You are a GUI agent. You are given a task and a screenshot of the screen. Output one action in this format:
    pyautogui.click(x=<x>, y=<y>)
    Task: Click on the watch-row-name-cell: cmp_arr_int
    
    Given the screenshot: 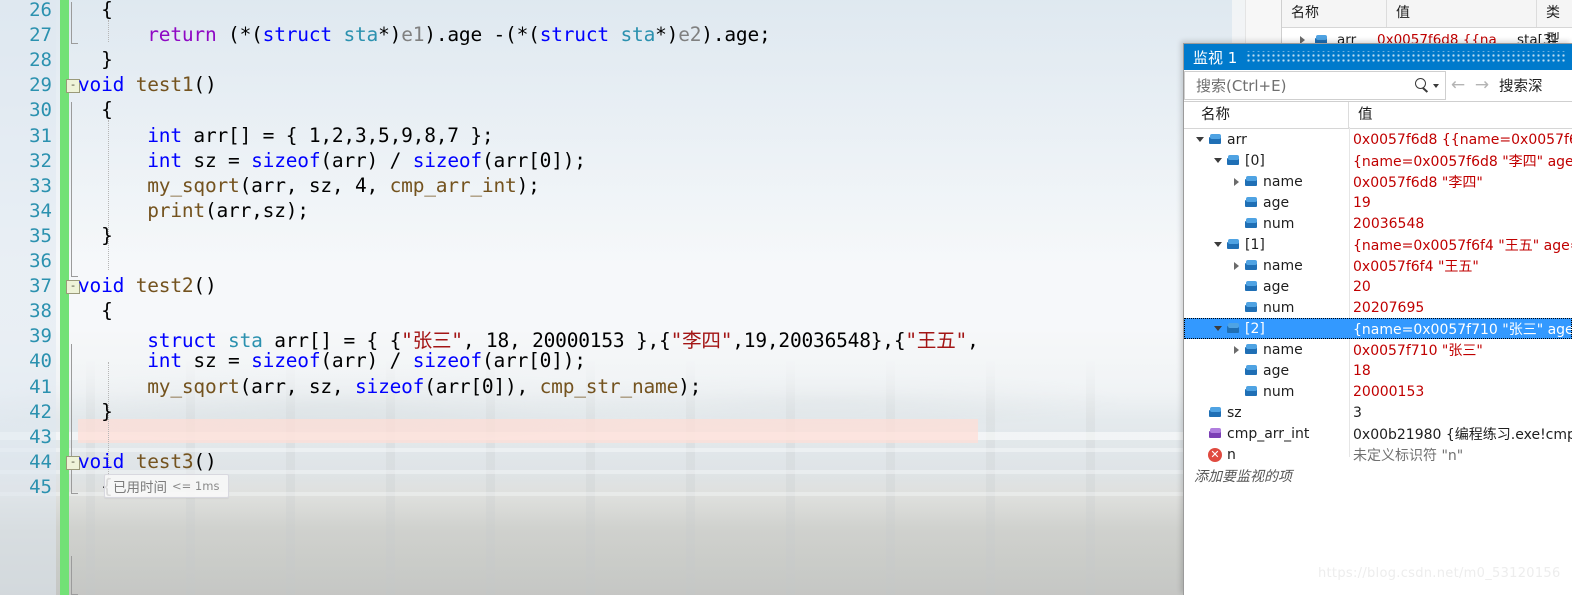 What is the action you would take?
    pyautogui.click(x=1266, y=434)
    